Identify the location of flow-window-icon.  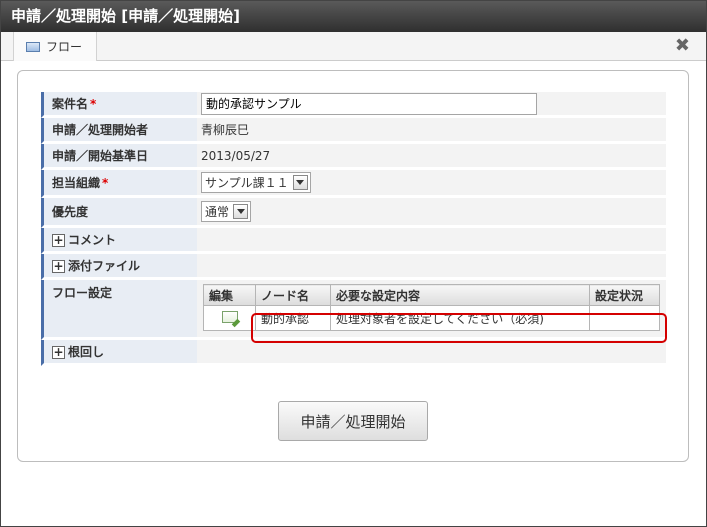
(33, 46).